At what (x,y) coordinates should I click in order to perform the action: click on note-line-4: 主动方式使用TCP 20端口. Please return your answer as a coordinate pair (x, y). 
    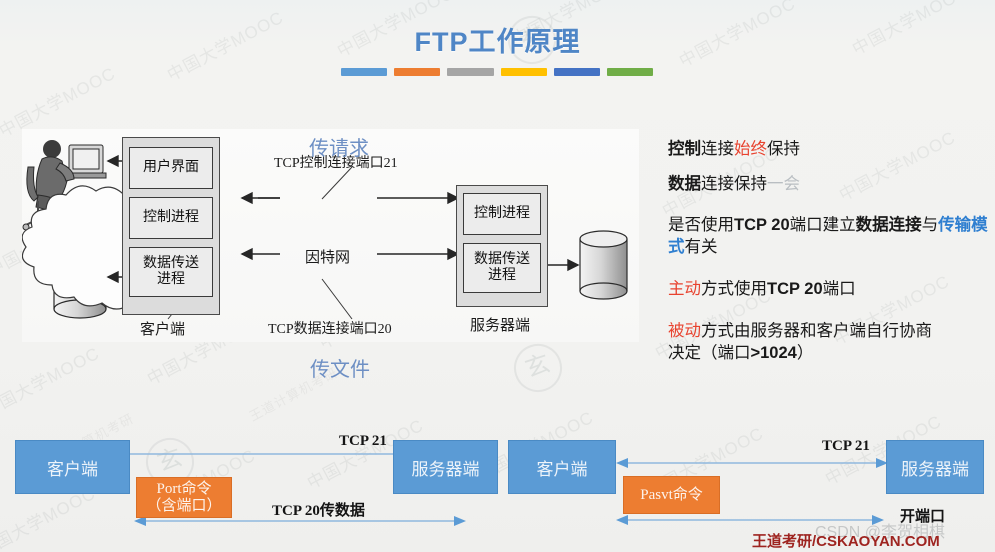
    Looking at the image, I should click on (829, 289).